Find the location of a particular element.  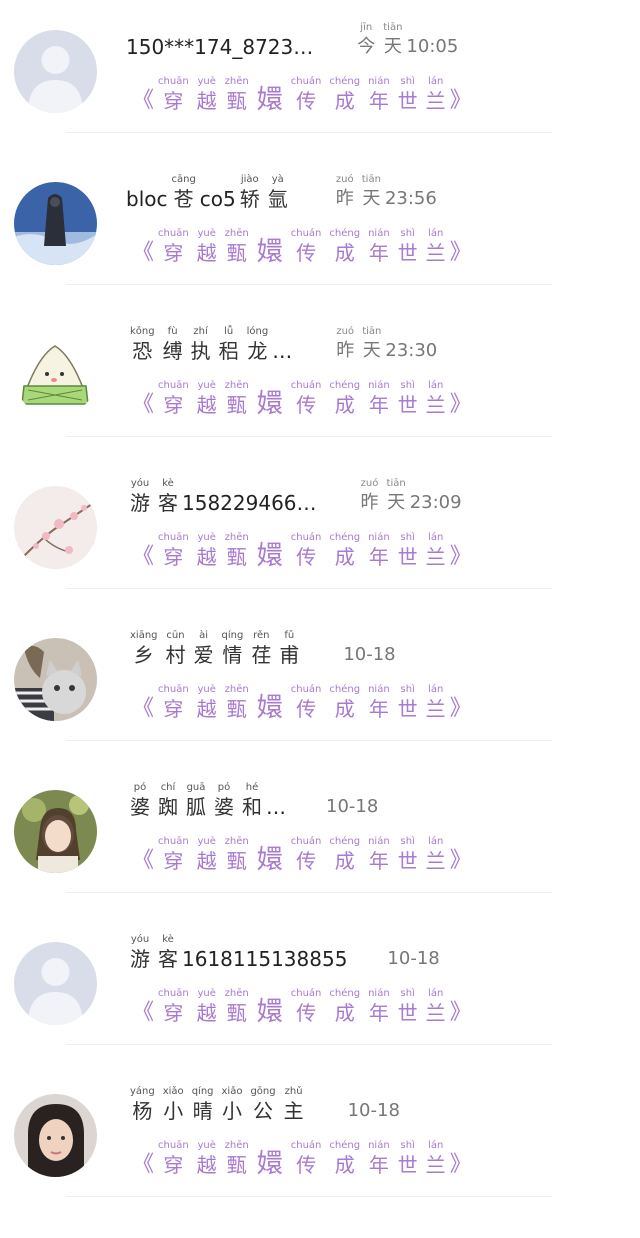

ruby-char: yáng 杨 is located at coordinates (142, 1105).